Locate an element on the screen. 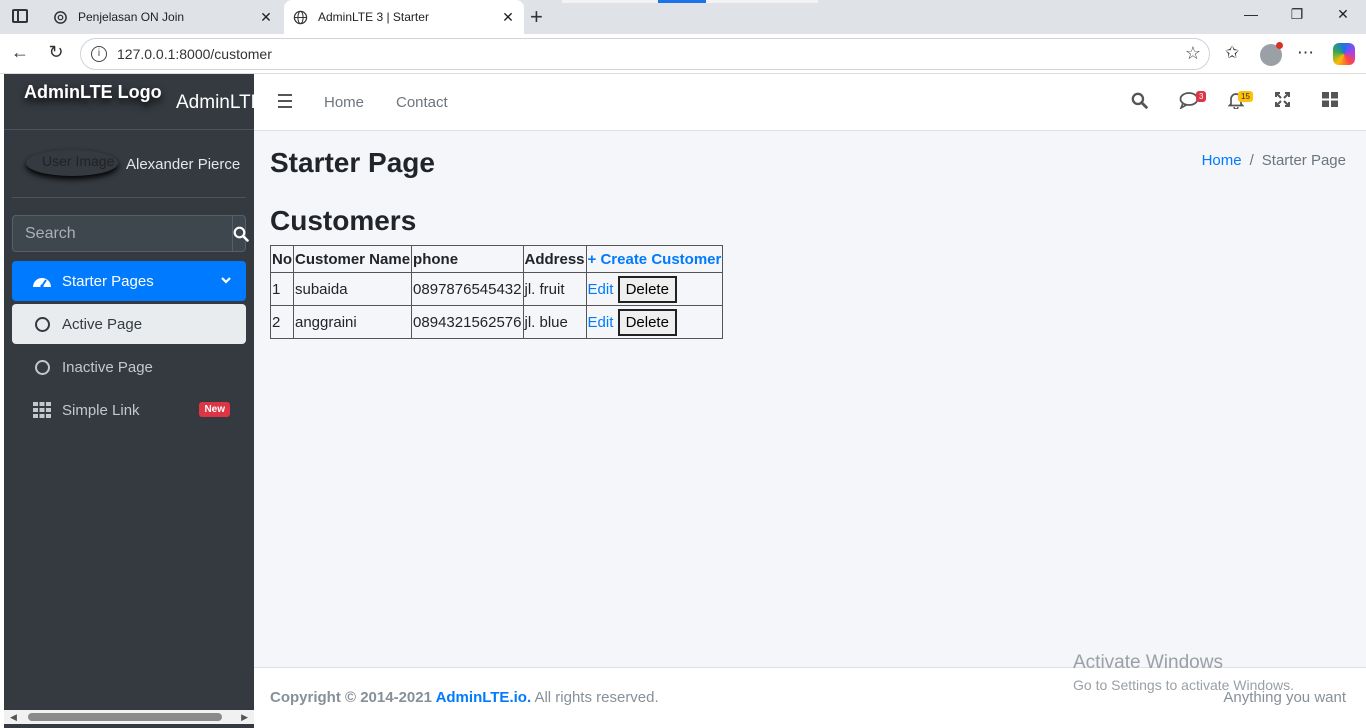 The width and height of the screenshot is (1366, 728). profile-alert-dot is located at coordinates (1279, 45).